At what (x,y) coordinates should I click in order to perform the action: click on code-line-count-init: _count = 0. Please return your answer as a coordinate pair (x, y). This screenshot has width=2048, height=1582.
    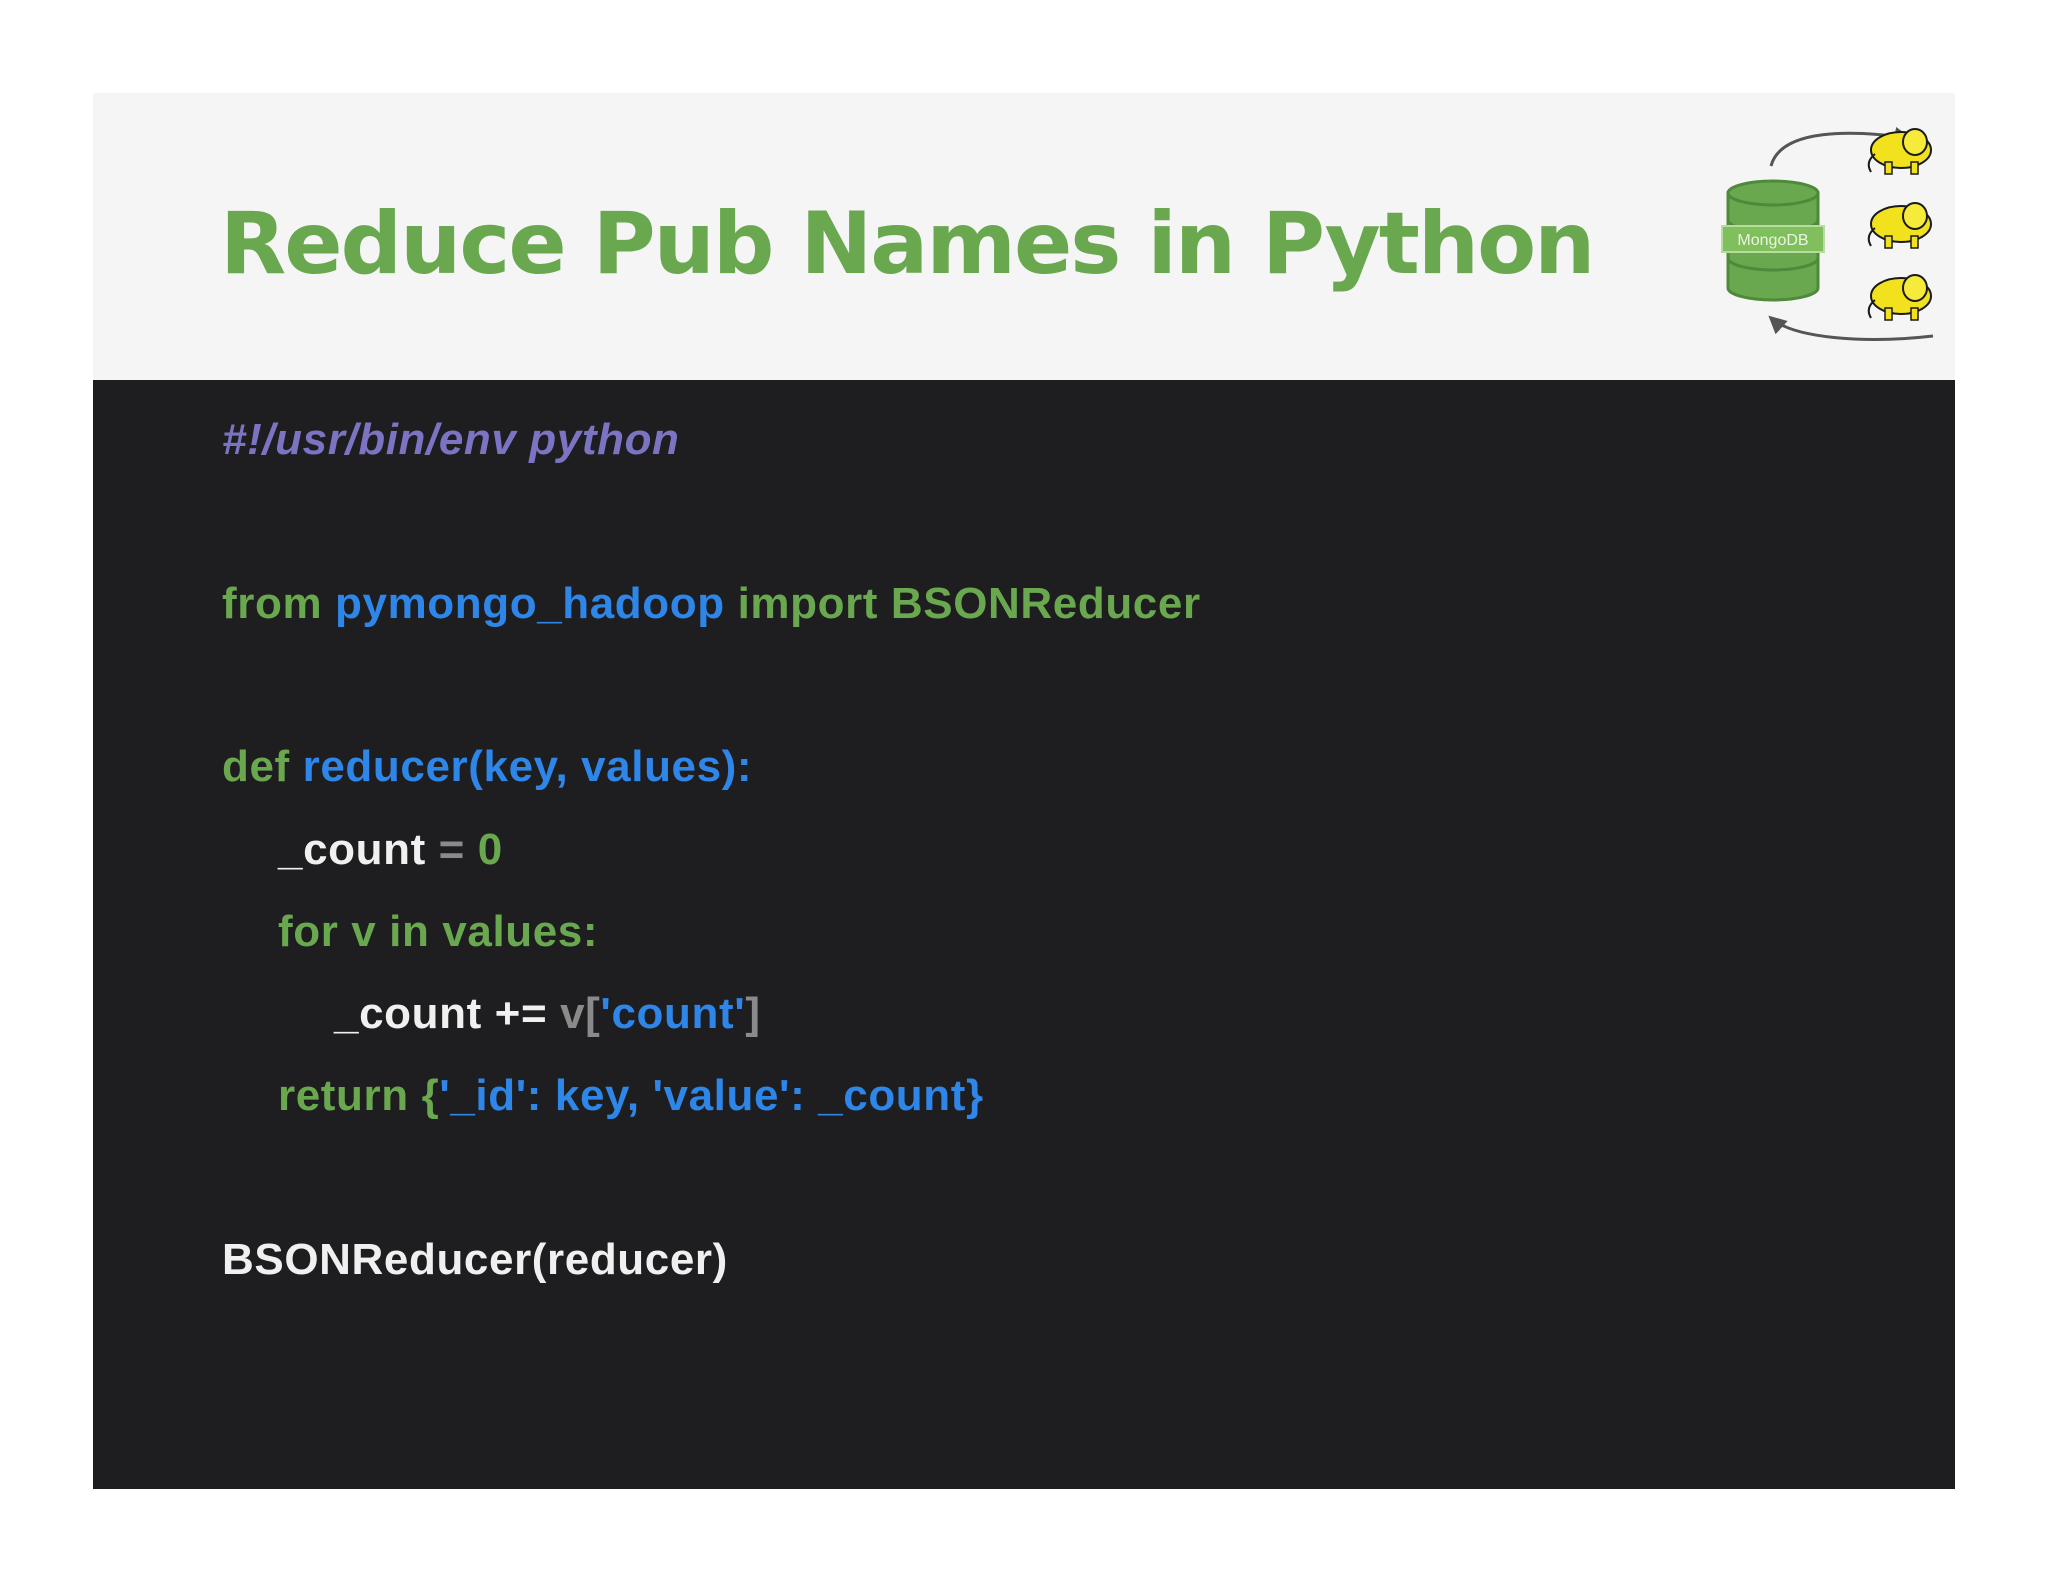
    Looking at the image, I should click on (390, 850).